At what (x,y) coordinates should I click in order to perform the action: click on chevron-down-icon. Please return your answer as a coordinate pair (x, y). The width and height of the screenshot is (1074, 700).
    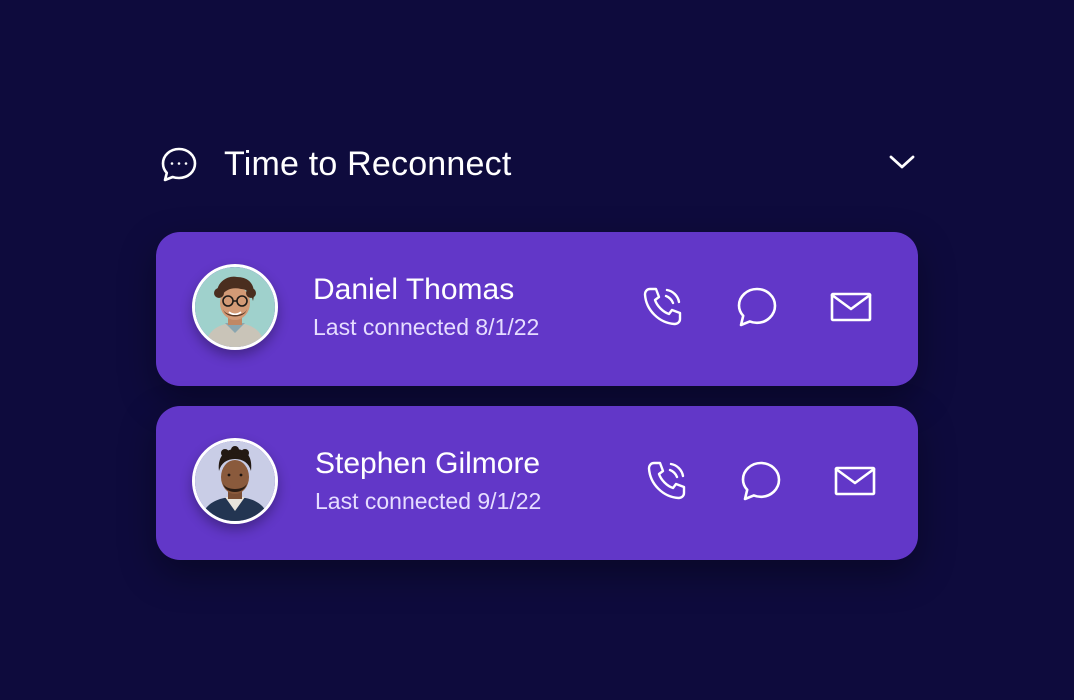
    Looking at the image, I should click on (902, 164).